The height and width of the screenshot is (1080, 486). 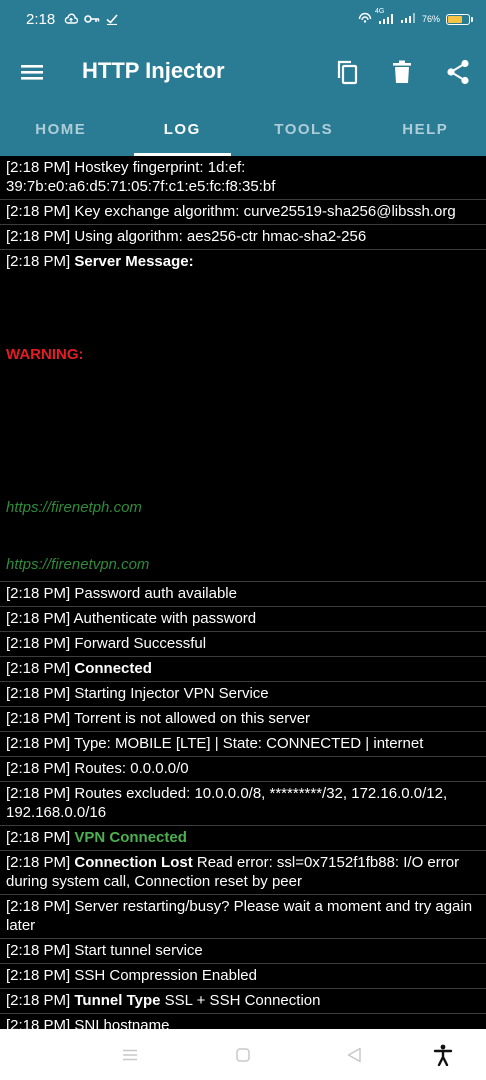 What do you see at coordinates (243, 838) in the screenshot?
I see `log-entry: [2:18 PM] VPN Connected` at bounding box center [243, 838].